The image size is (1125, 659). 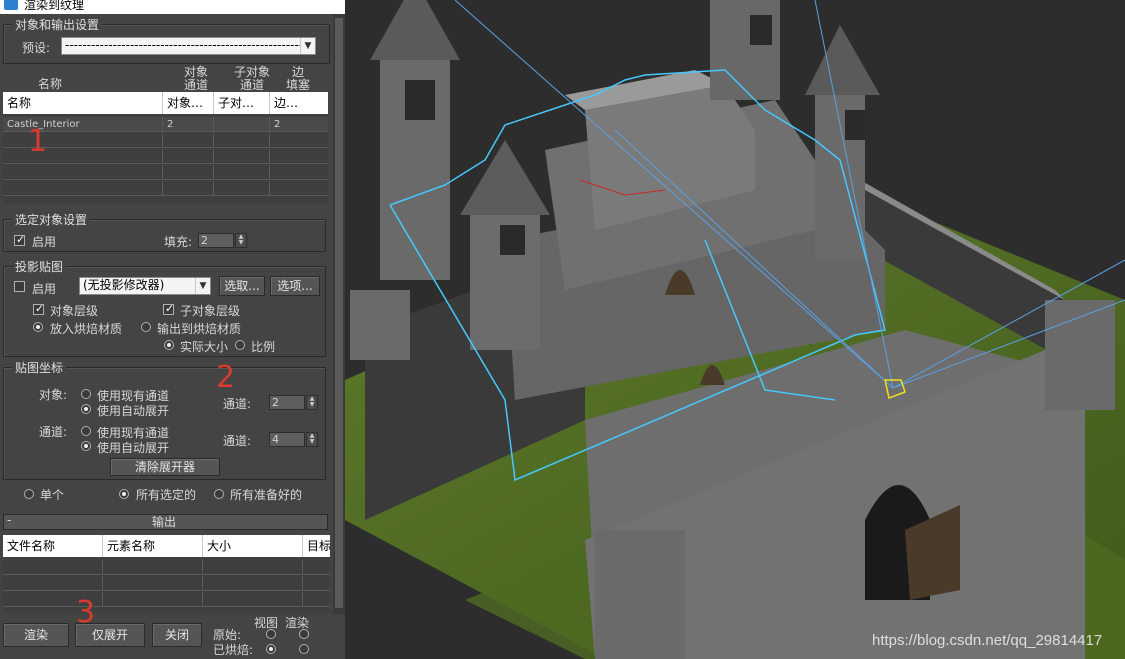 I want to click on col-header-subobj-channel: 子对象 通道, so click(x=251, y=78).